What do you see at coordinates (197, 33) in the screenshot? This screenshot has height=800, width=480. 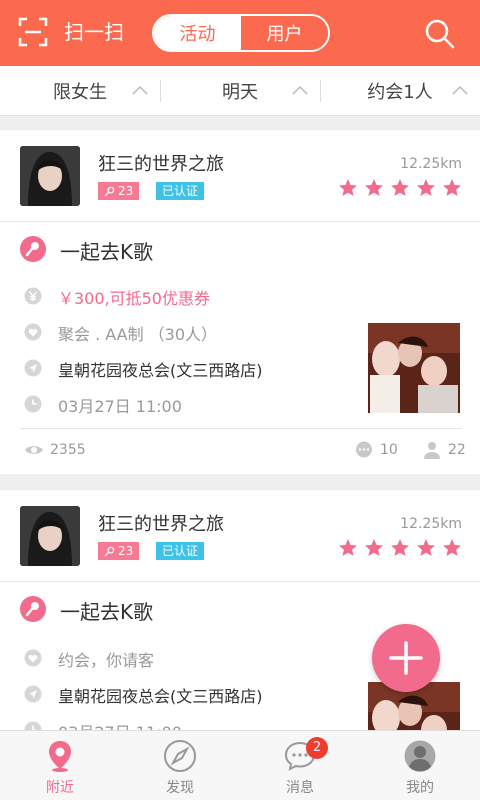 I see `tab-activity: 活动` at bounding box center [197, 33].